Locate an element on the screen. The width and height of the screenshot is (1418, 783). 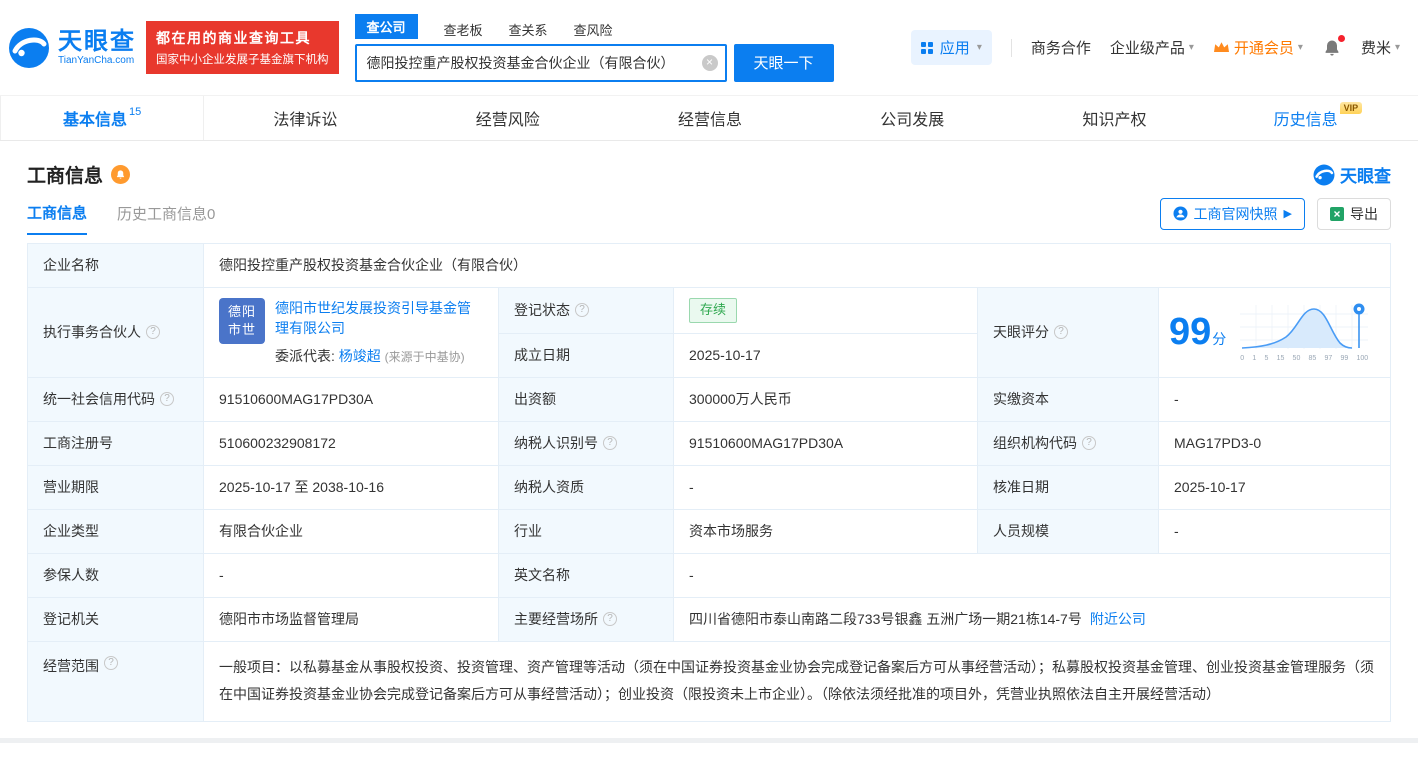
label-text: 企业类型 is located at coordinates (71, 531).